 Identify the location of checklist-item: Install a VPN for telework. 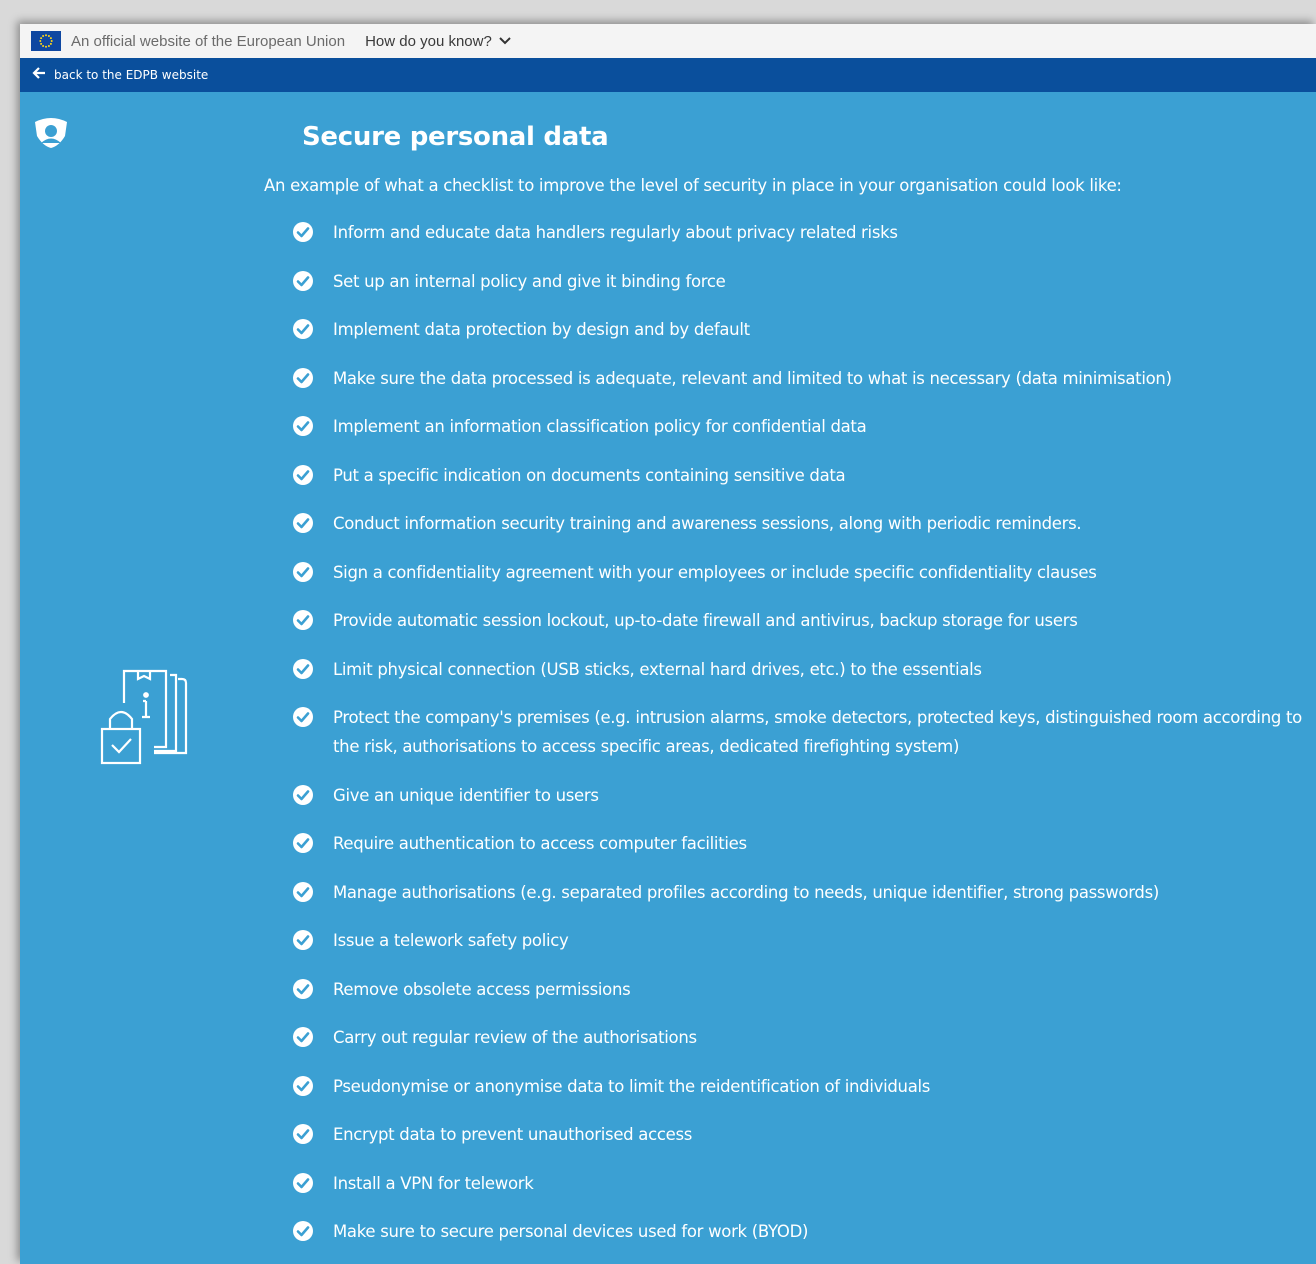
(804, 1183).